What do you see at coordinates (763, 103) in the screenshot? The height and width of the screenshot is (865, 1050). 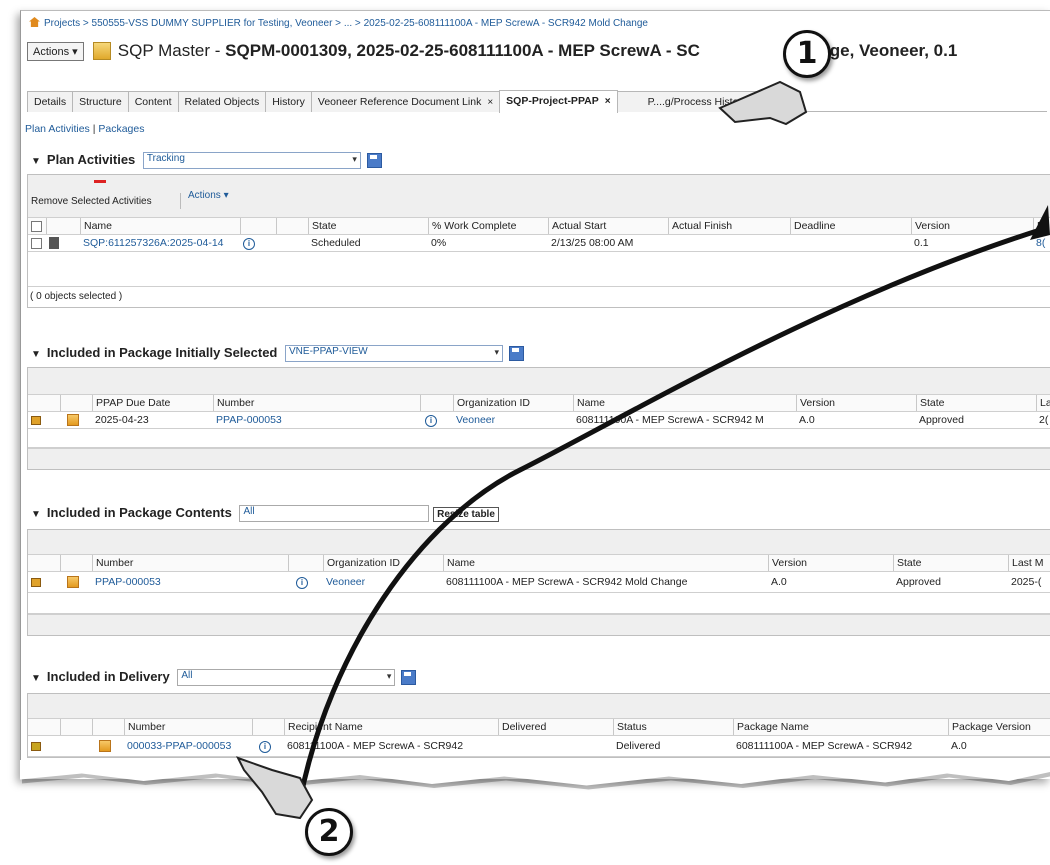 I see `hand-pointer-1-icon` at bounding box center [763, 103].